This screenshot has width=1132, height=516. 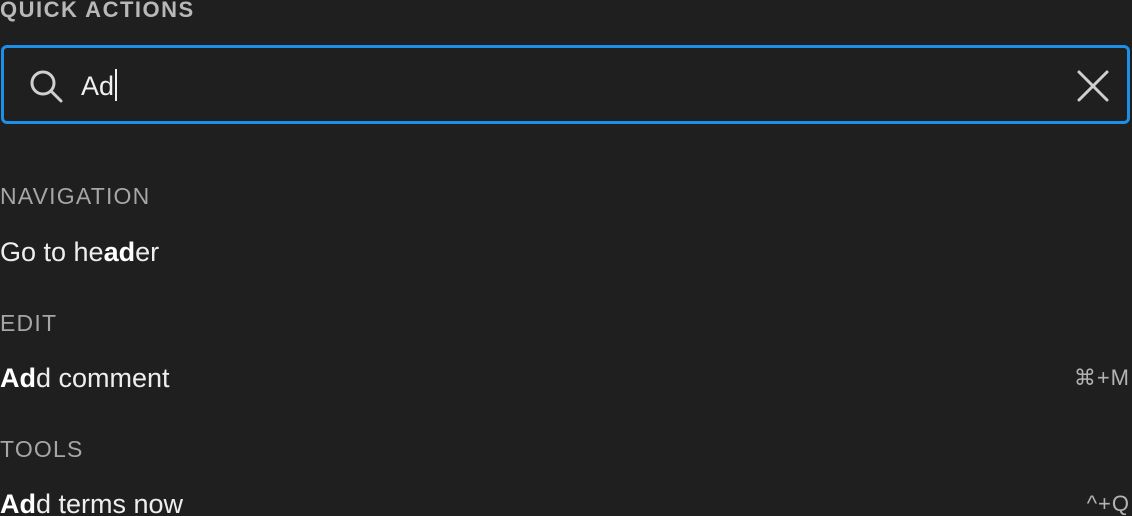 I want to click on shortcut-hint: ⌘+M, so click(x=1101, y=377).